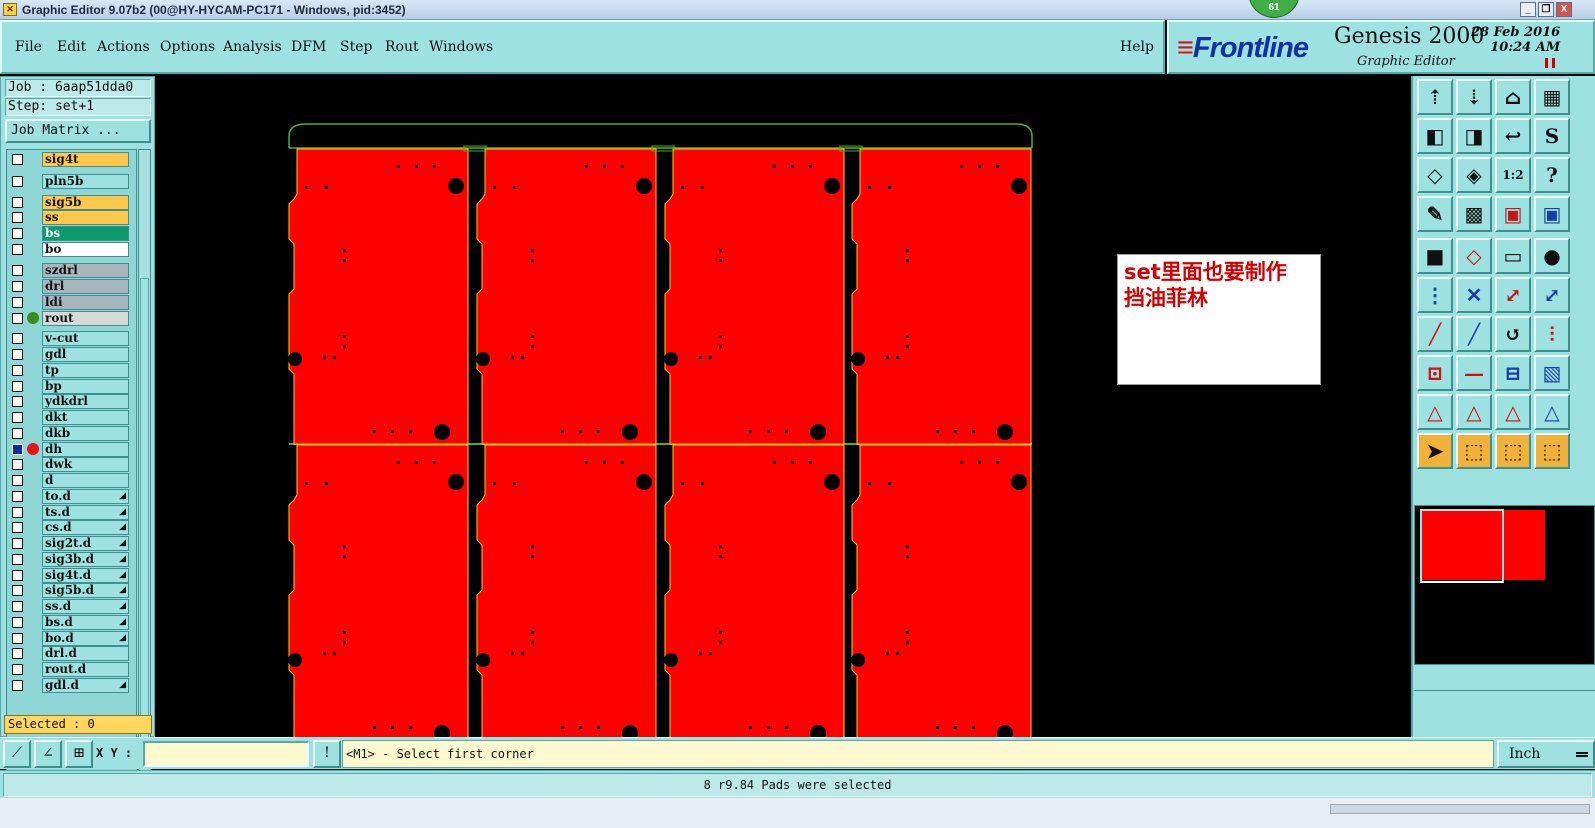  I want to click on query-button: ?, so click(1552, 175).